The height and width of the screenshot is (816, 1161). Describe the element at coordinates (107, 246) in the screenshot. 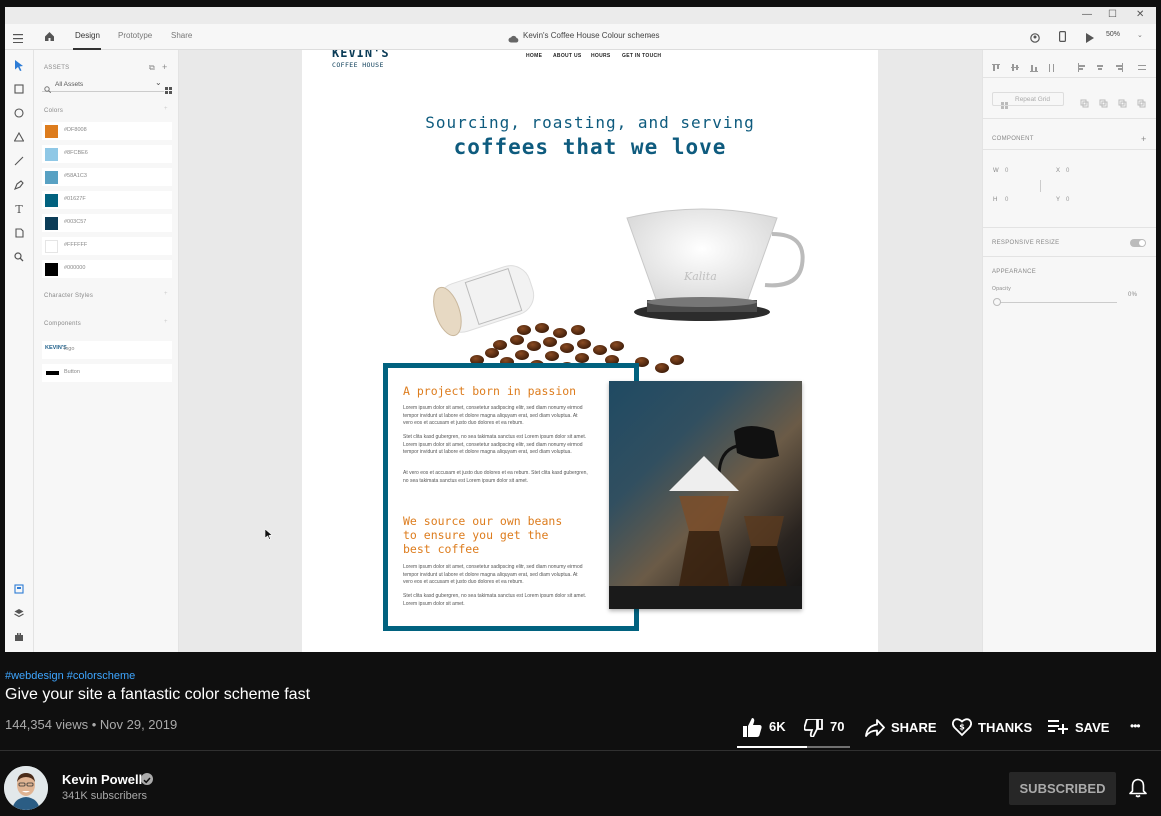

I see `color-swatch-row: #FFFFFF` at that location.